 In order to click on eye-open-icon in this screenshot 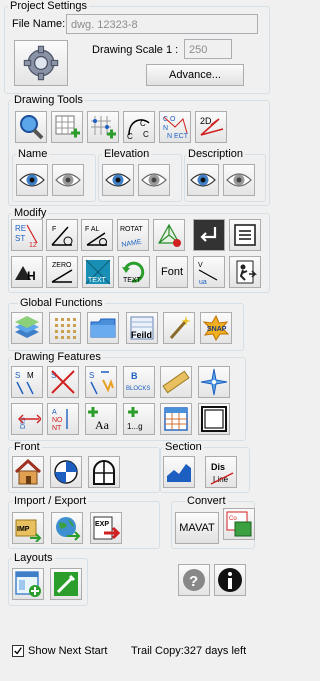, I will do `click(32, 180)`.